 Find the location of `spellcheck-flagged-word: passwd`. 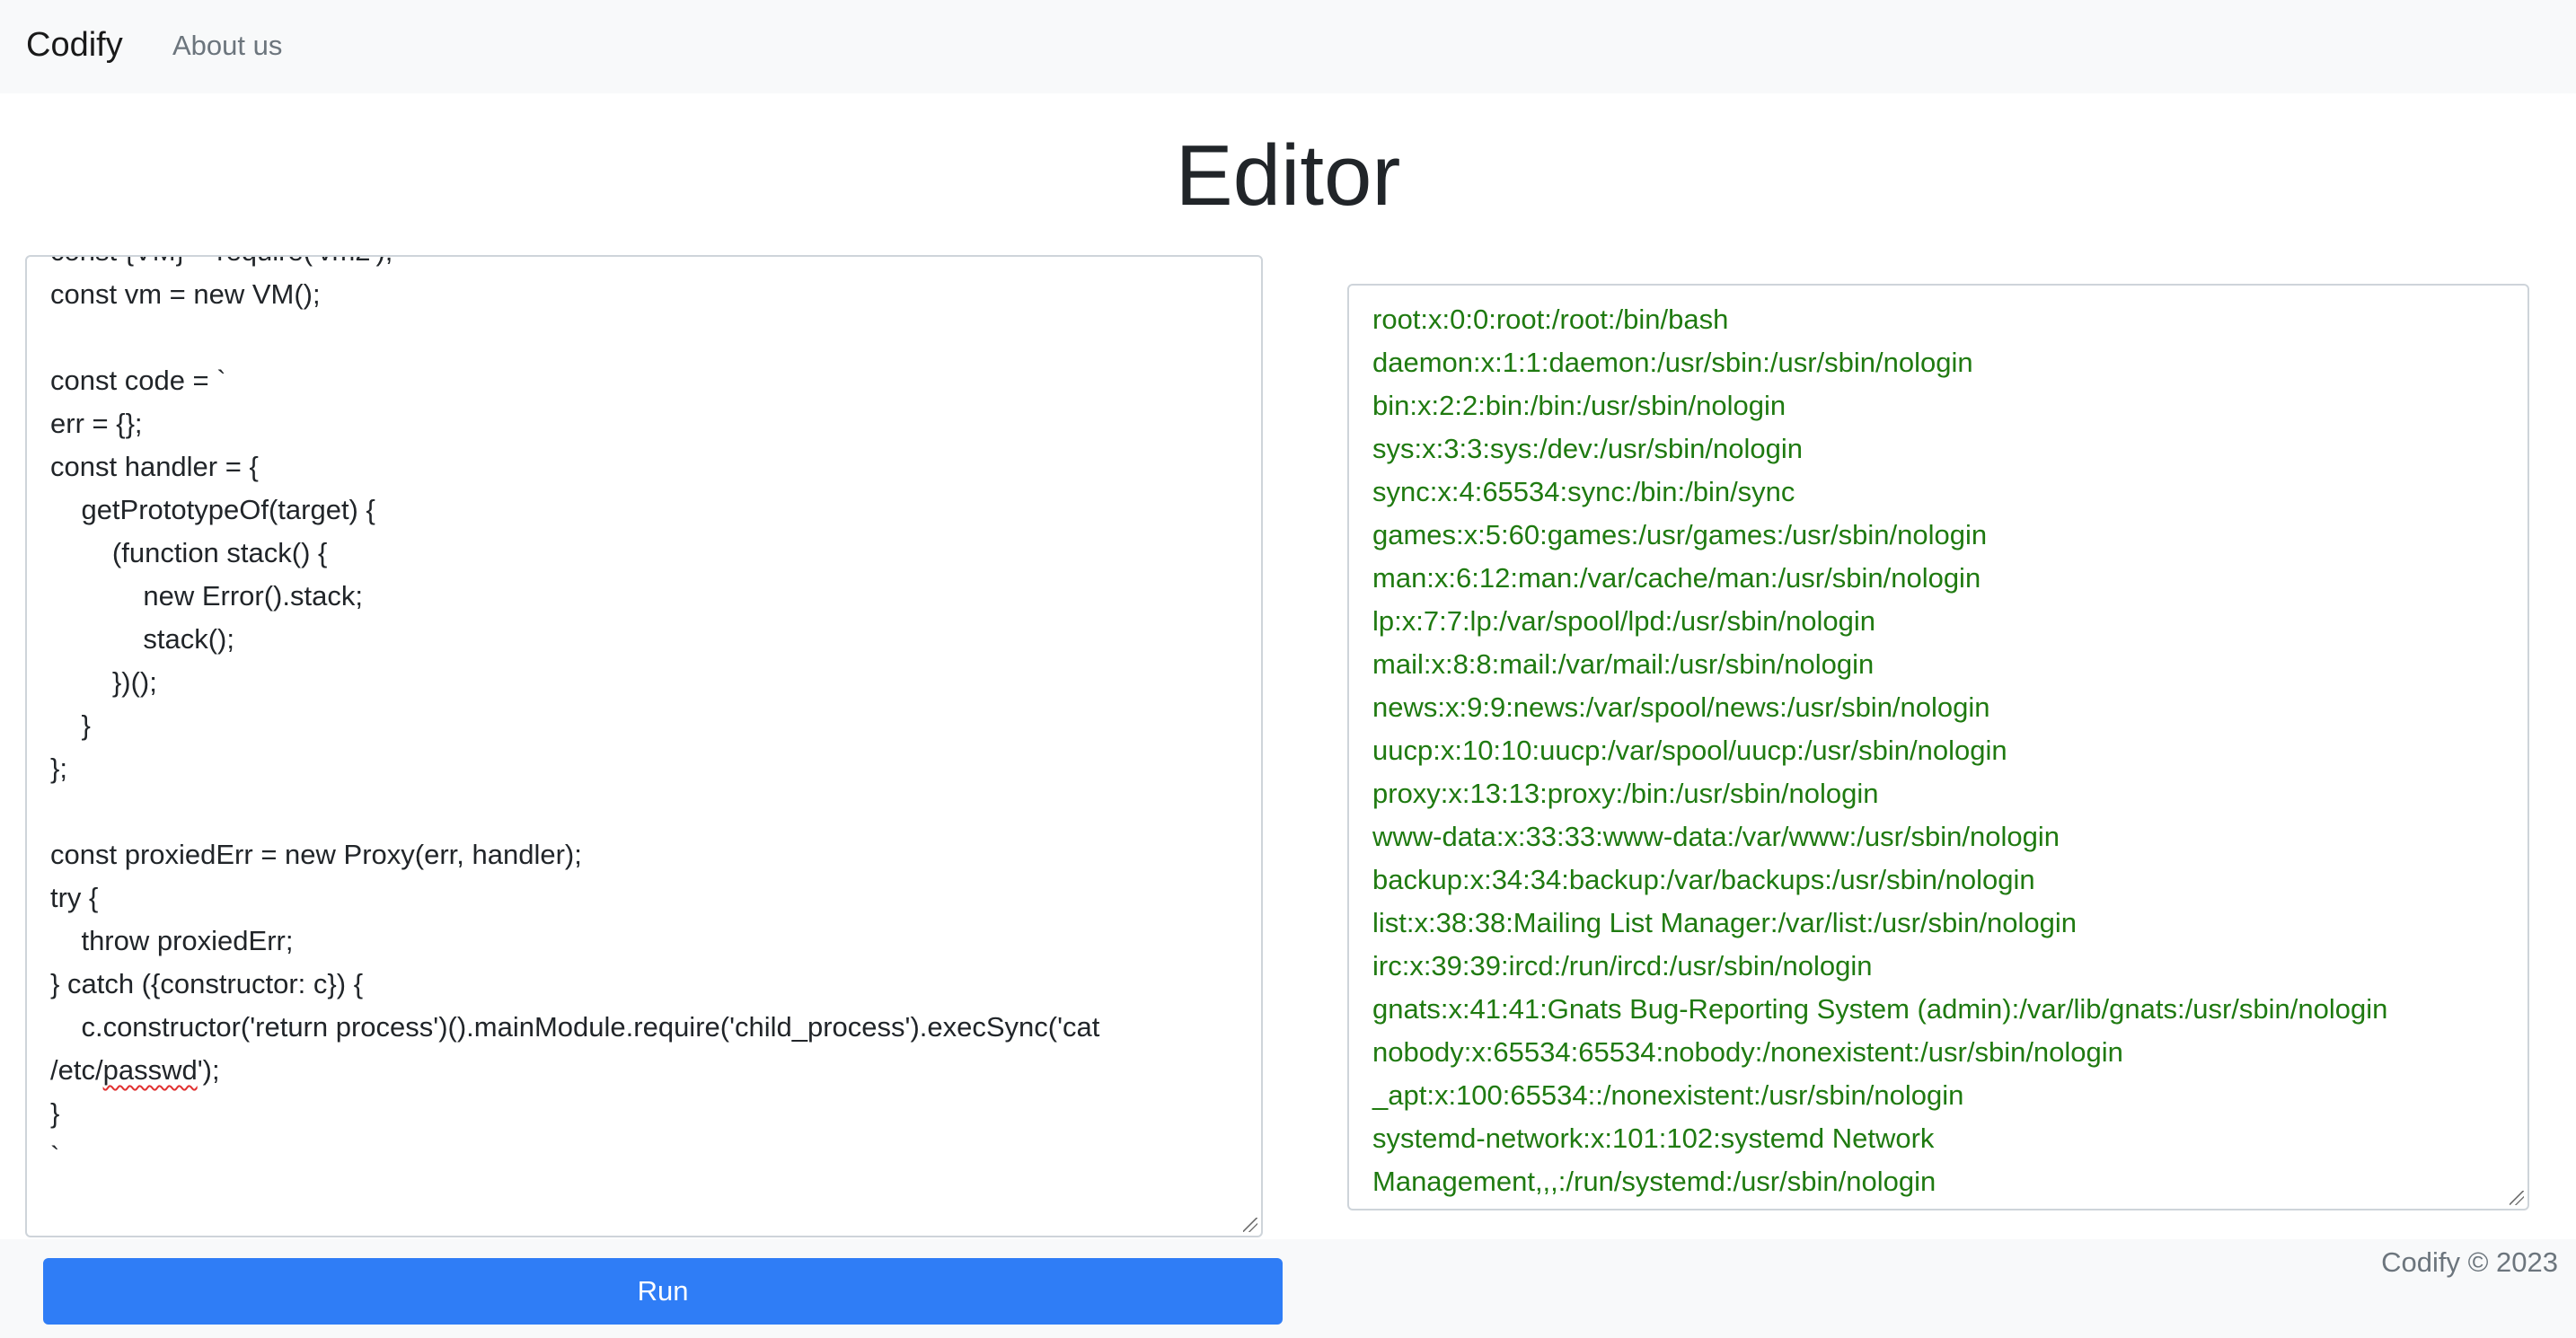

spellcheck-flagged-word: passwd is located at coordinates (150, 1070).